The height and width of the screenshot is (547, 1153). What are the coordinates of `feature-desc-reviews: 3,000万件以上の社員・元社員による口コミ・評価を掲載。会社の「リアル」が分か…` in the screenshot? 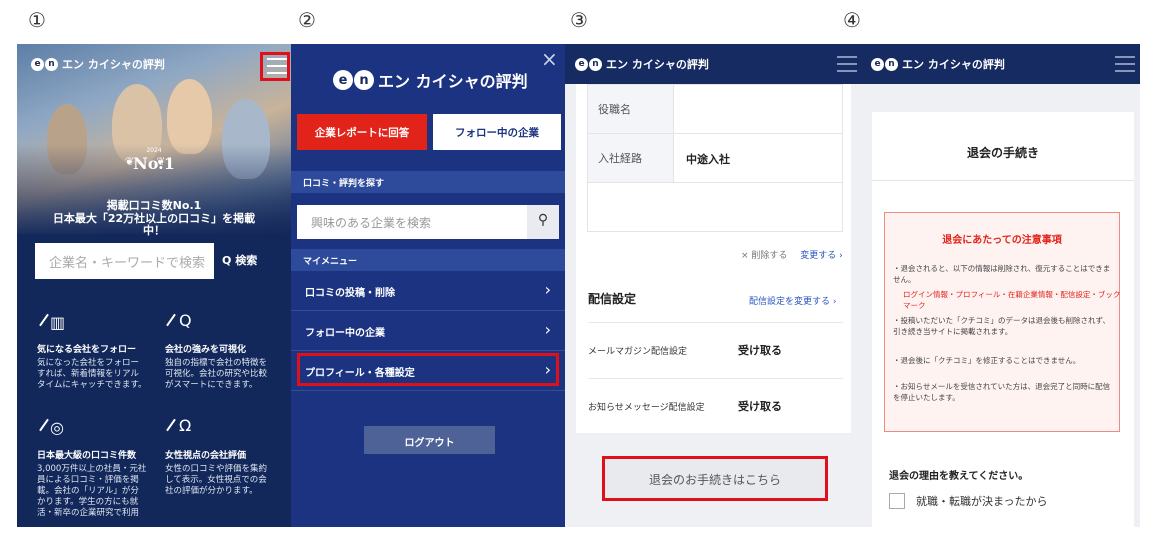 It's located at (92, 491).